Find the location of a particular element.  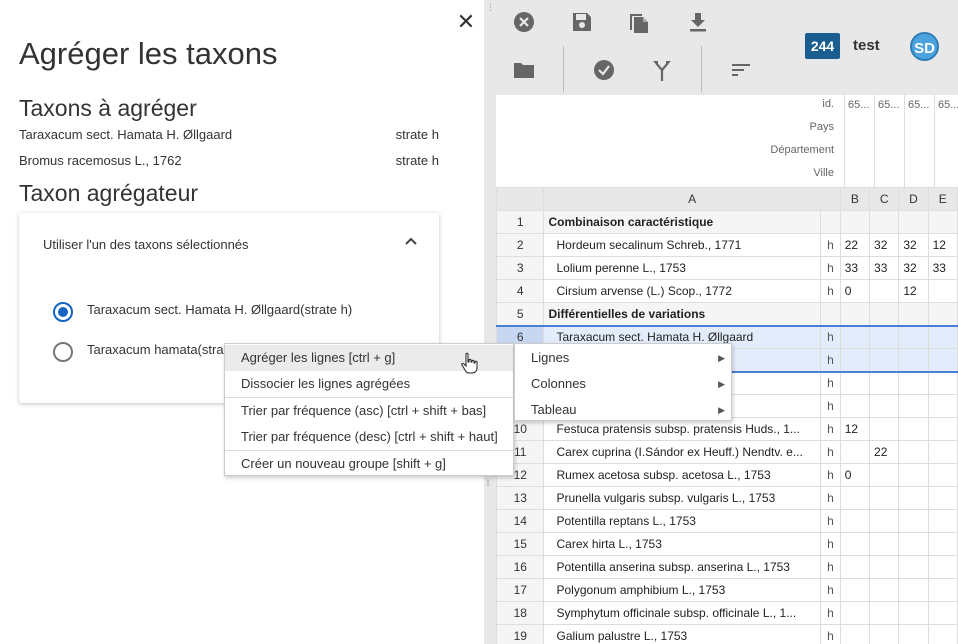

taxon-name: Carex hirta L., 1753 is located at coordinates (682, 544).